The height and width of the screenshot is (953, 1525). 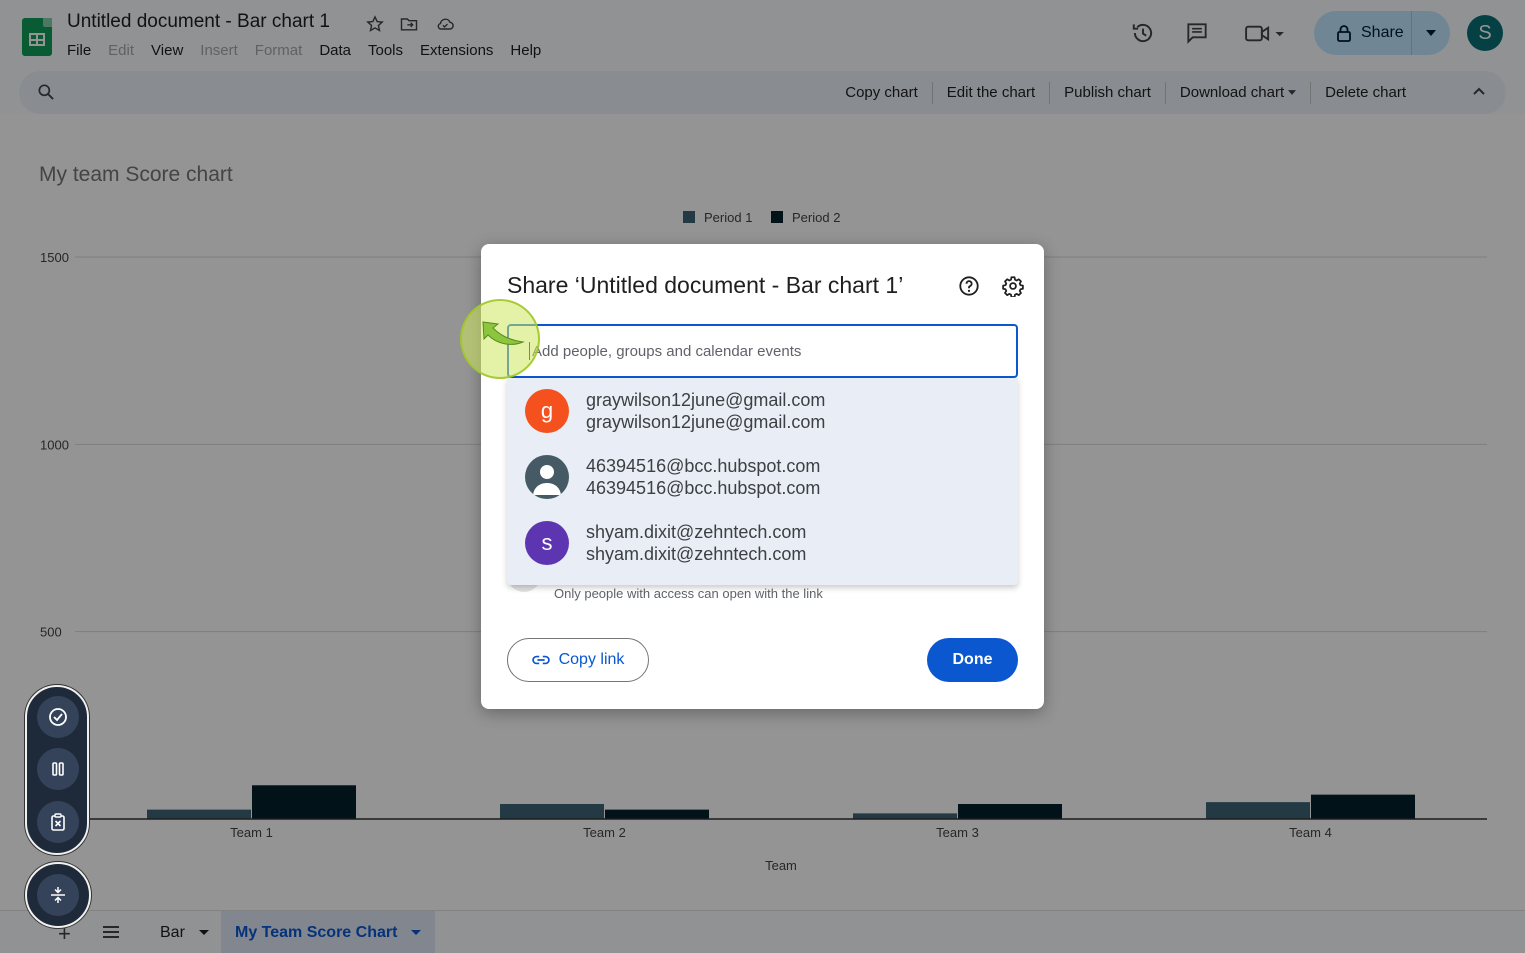 I want to click on cursor-arrow-icon, so click(x=503, y=333).